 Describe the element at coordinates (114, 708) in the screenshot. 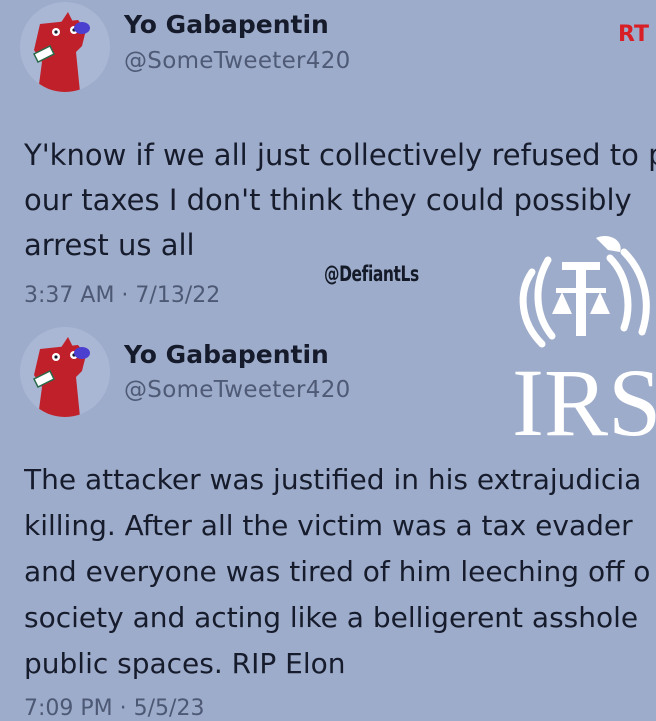

I see `tweet-timestamp: 7:09 PM · 5/5/23` at that location.